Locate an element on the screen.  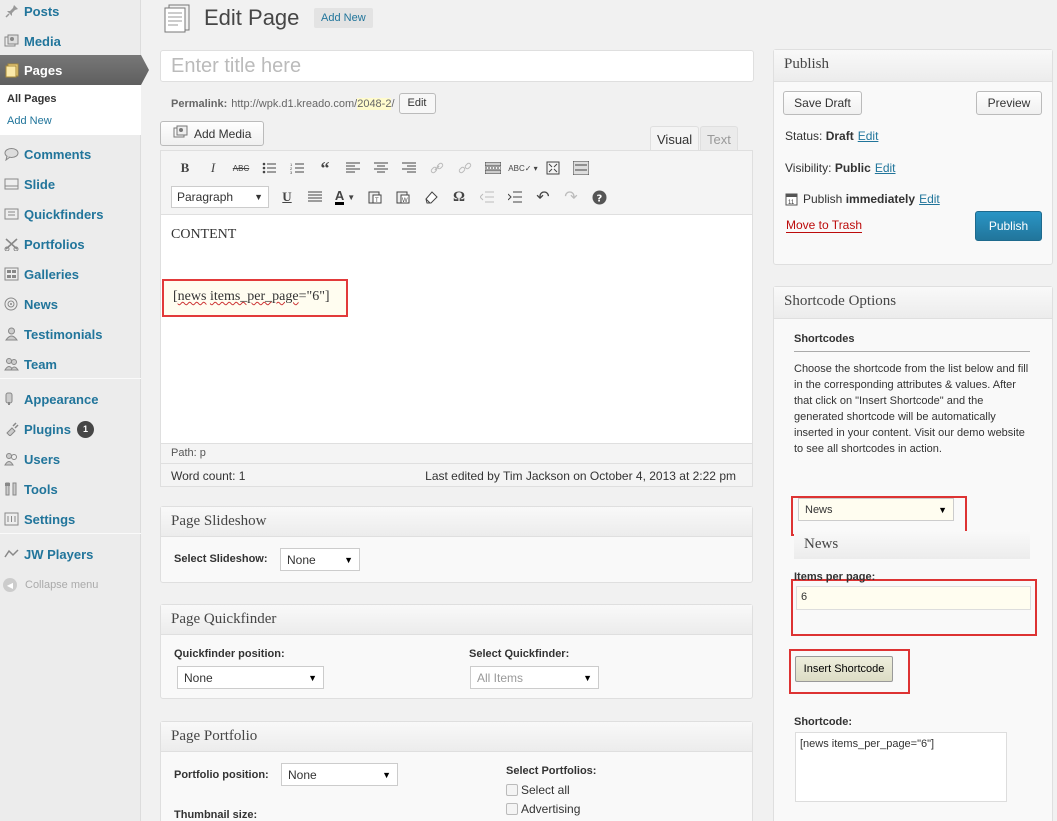
page-portfolio-title: Page Portfolio is located at coordinates (456, 737).